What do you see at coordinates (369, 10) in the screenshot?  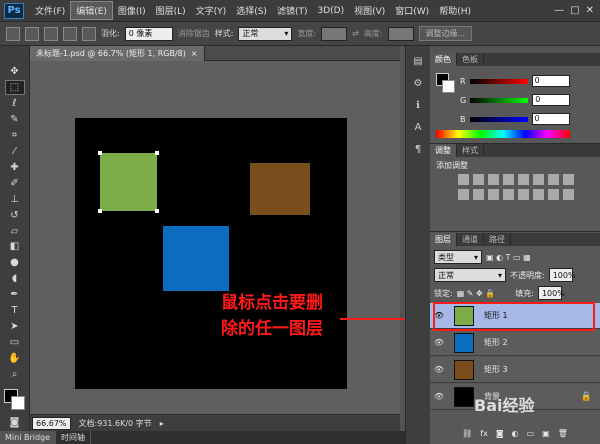 I see `menu-view: 视图(V)` at bounding box center [369, 10].